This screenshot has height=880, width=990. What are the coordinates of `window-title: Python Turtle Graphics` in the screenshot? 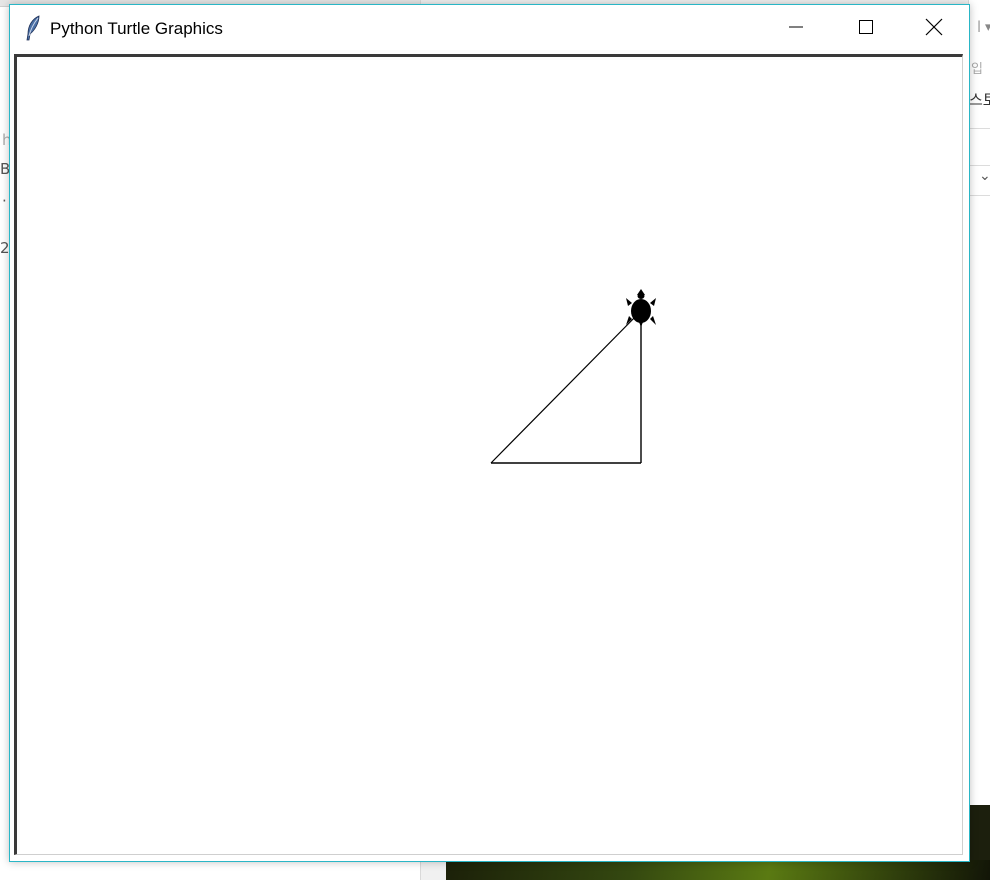 It's located at (136, 28).